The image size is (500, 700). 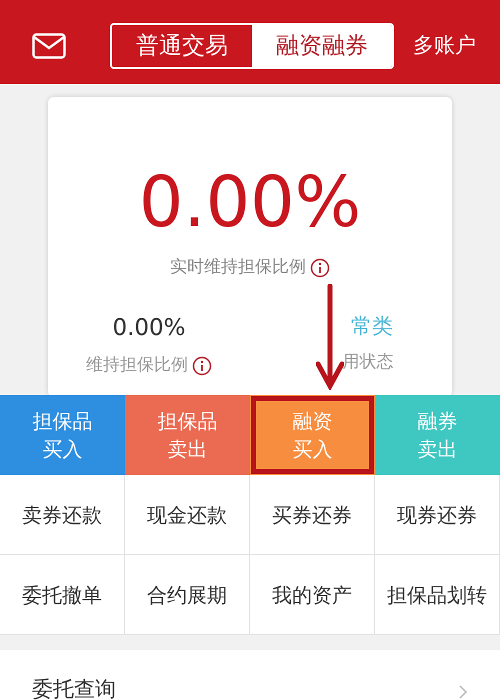 What do you see at coordinates (368, 362) in the screenshot?
I see `credit-status-label: 用状态` at bounding box center [368, 362].